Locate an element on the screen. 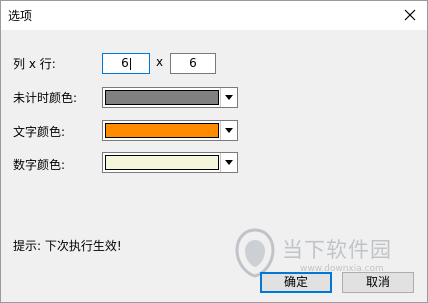 The width and height of the screenshot is (428, 303). columns-input: 6 is located at coordinates (126, 63).